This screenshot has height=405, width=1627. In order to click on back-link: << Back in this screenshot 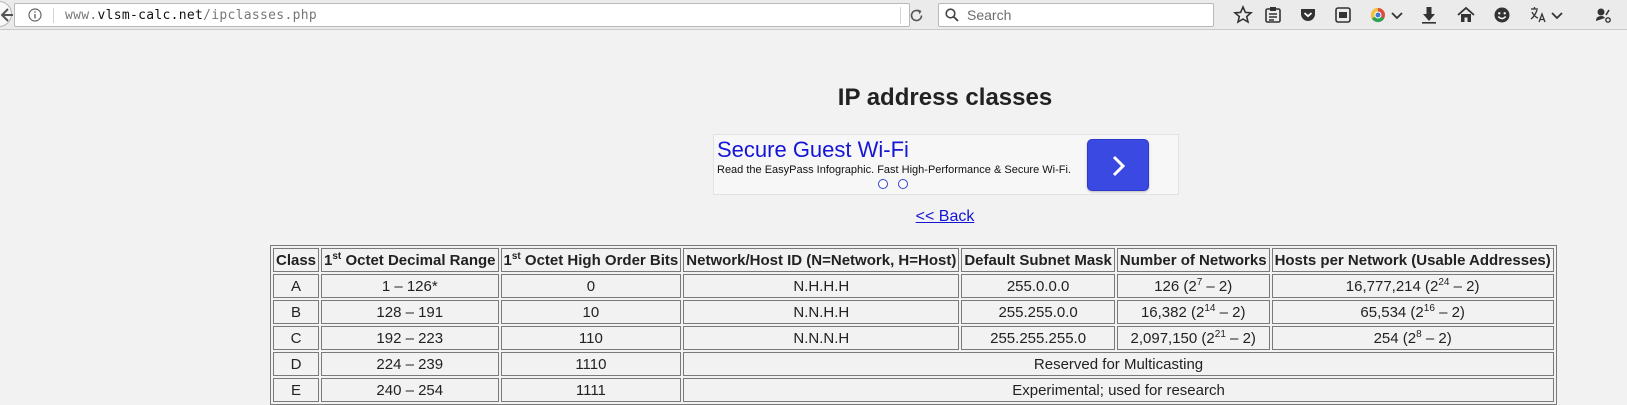, I will do `click(813, 217)`.